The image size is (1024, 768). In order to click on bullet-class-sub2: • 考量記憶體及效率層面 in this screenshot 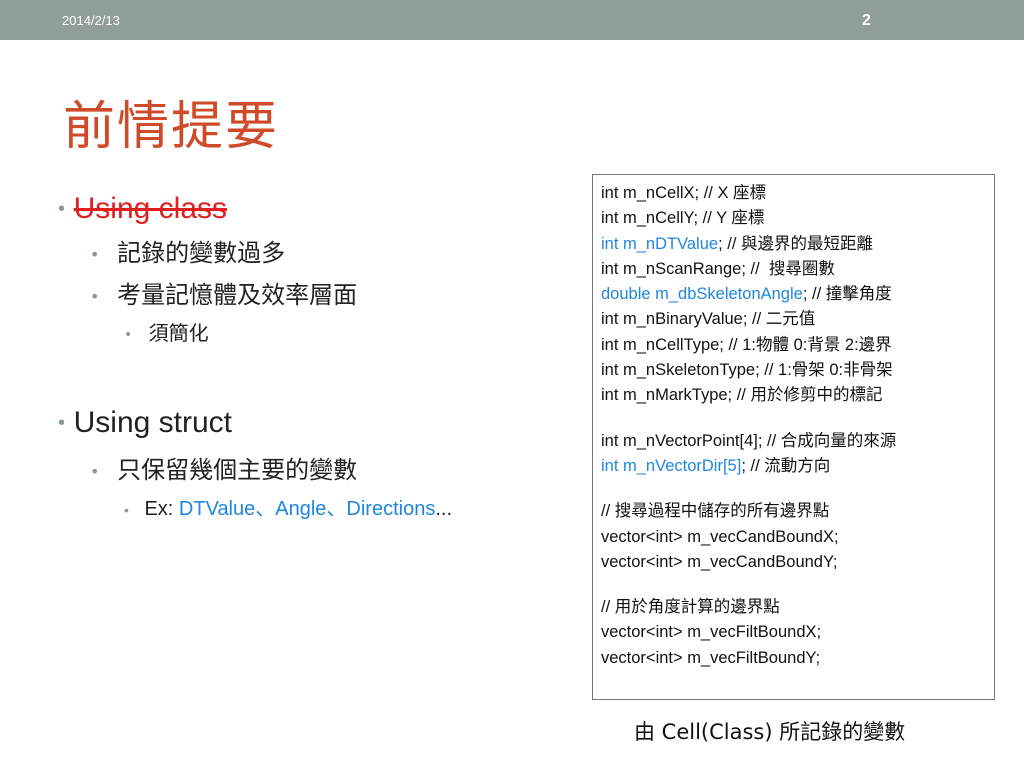, I will do `click(223, 292)`.